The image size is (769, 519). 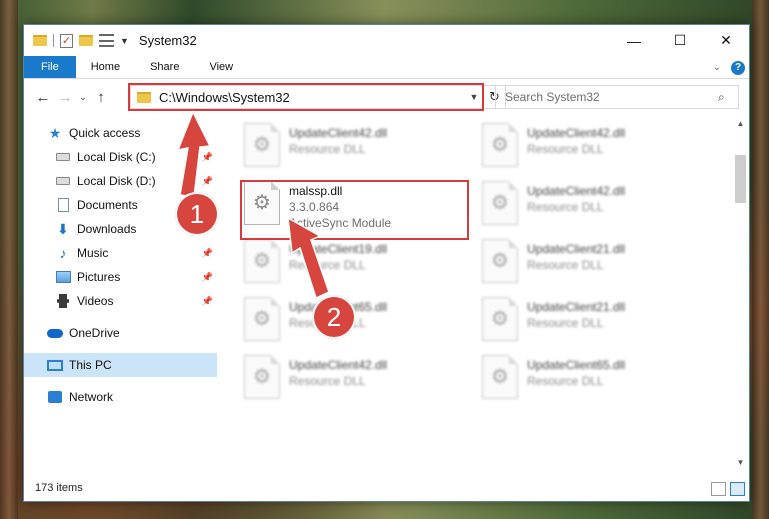 What do you see at coordinates (50, 67) in the screenshot?
I see `tab-file: File` at bounding box center [50, 67].